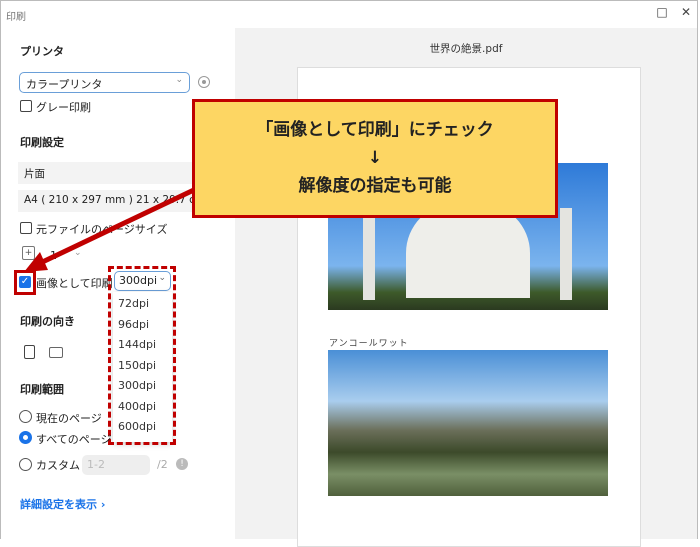 The height and width of the screenshot is (547, 700). I want to click on portrait-icon, so click(29, 352).